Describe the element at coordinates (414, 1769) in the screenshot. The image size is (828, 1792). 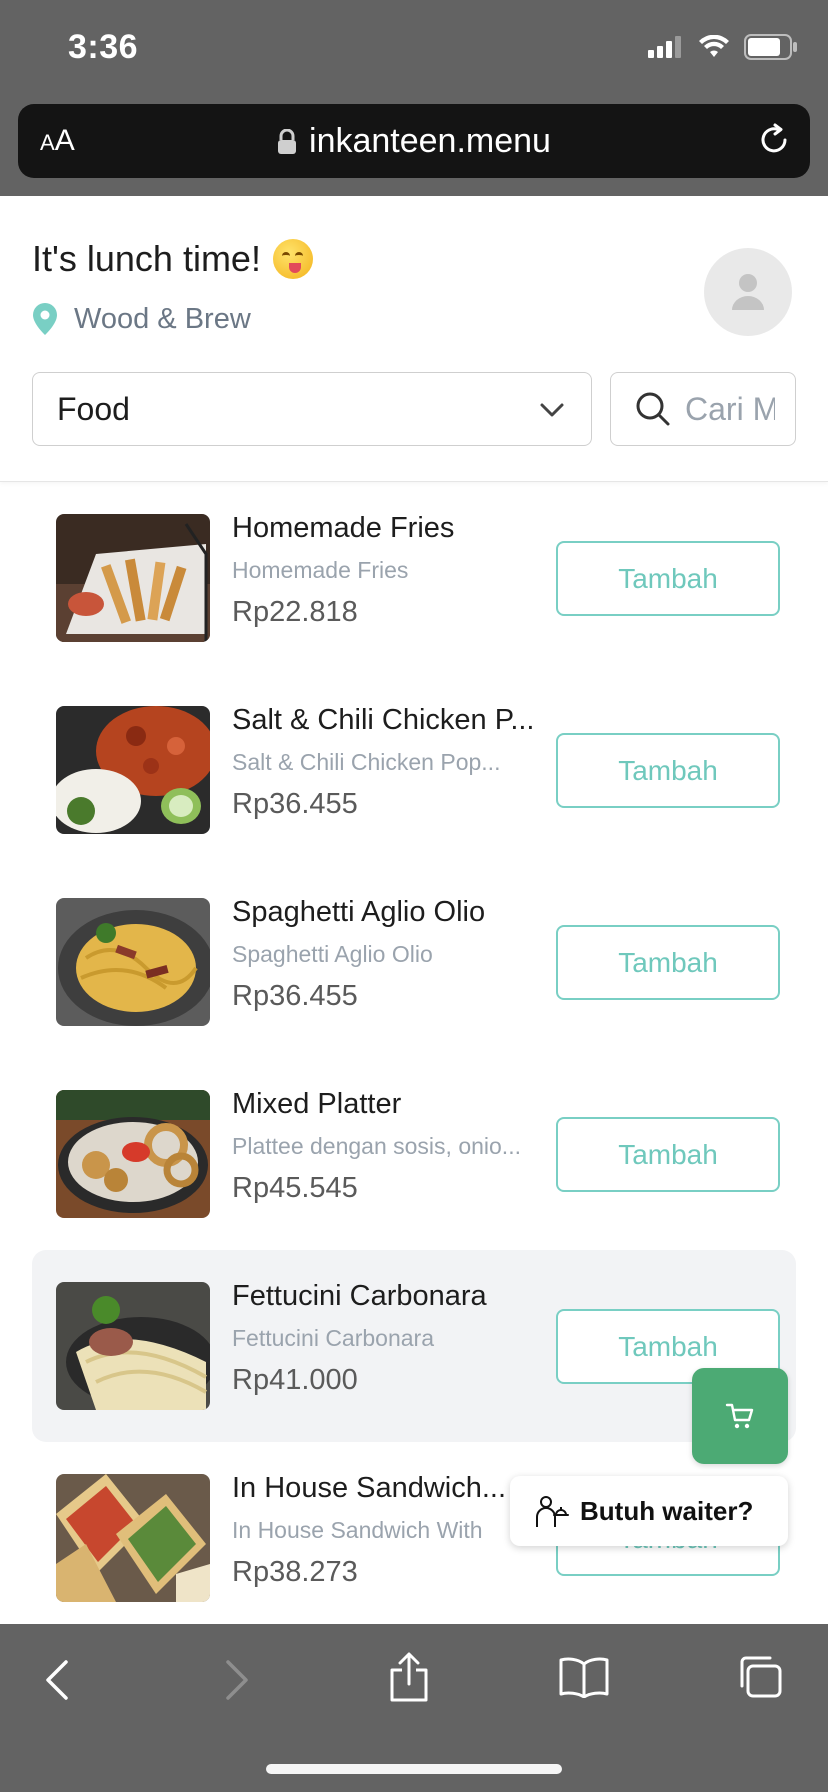
I see `home-indicator` at that location.